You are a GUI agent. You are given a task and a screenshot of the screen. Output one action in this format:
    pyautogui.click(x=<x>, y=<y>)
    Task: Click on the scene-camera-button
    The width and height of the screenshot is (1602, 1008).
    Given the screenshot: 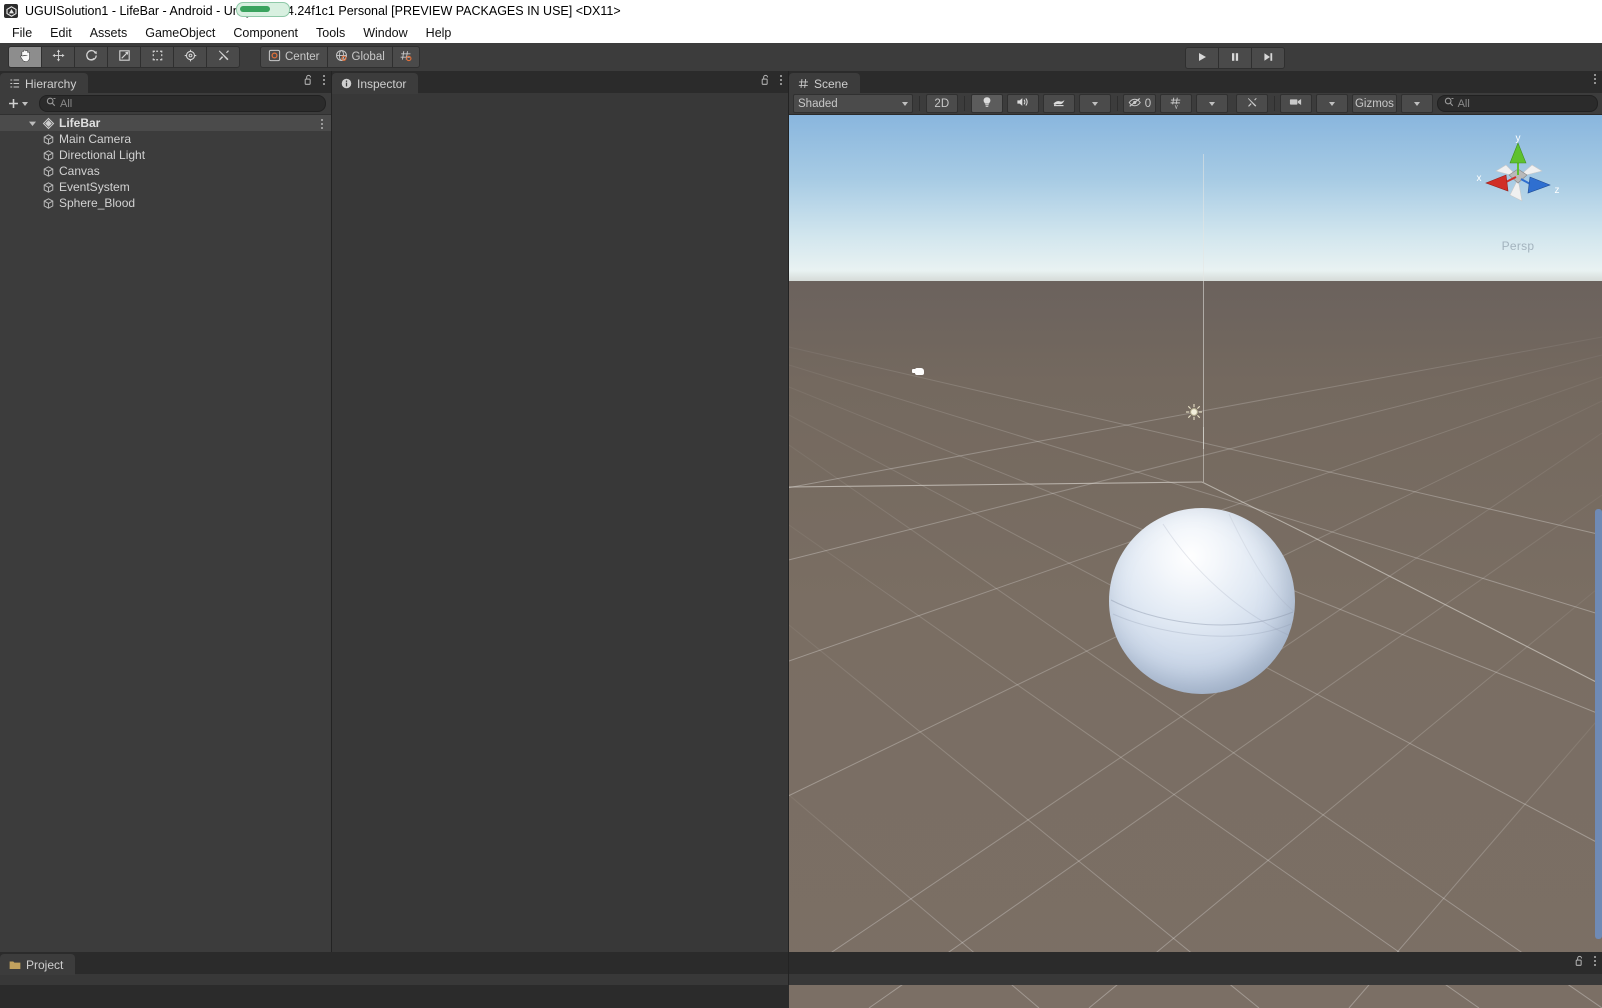 What is the action you would take?
    pyautogui.click(x=1296, y=103)
    